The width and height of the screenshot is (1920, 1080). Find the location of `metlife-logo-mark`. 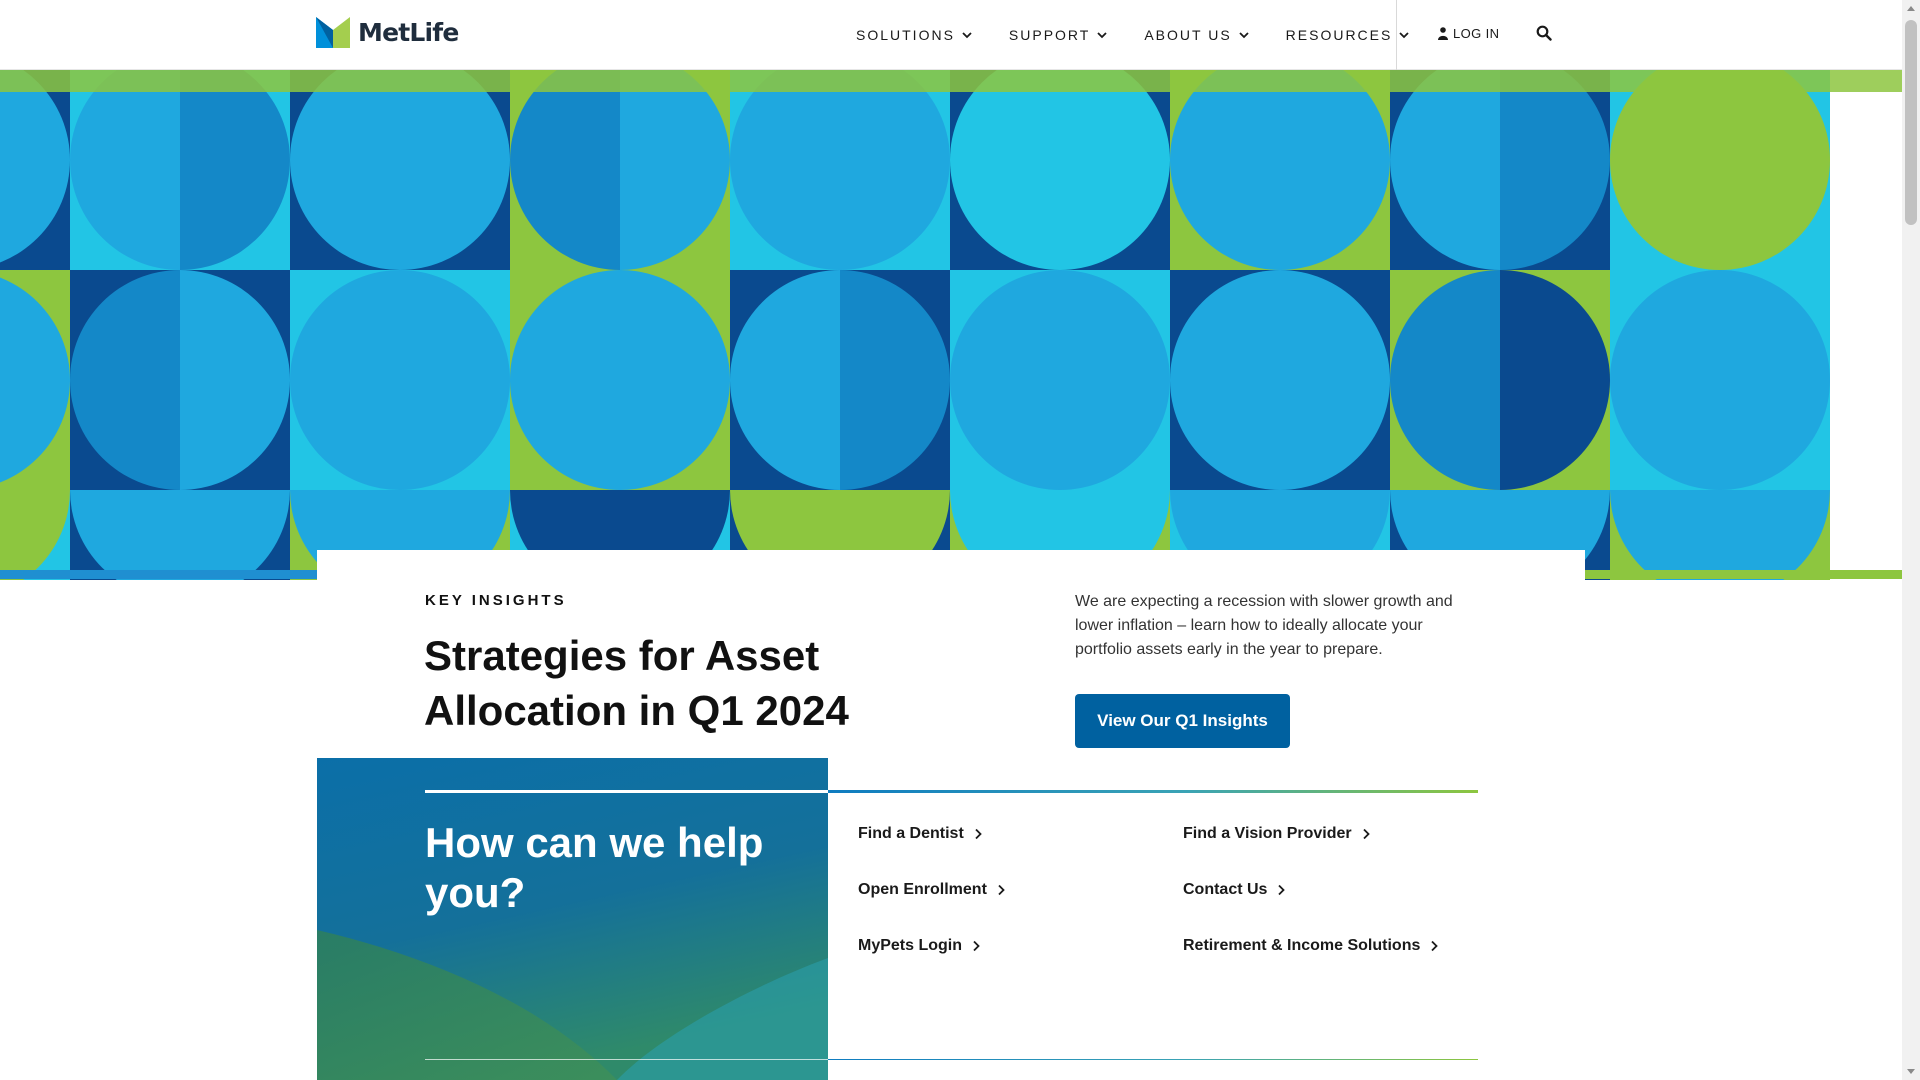

metlife-logo-mark is located at coordinates (333, 32).